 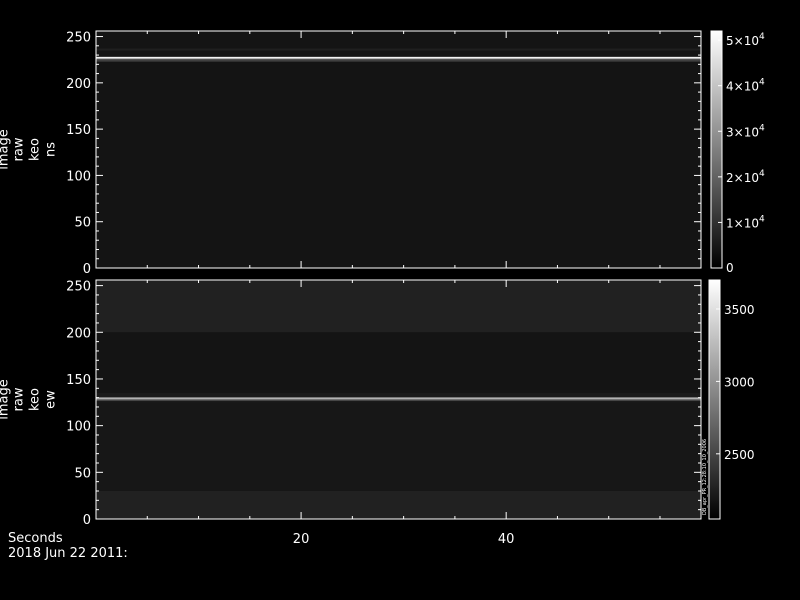 What do you see at coordinates (739, 455) in the screenshot?
I see `colorbar-tick-label: 2500` at bounding box center [739, 455].